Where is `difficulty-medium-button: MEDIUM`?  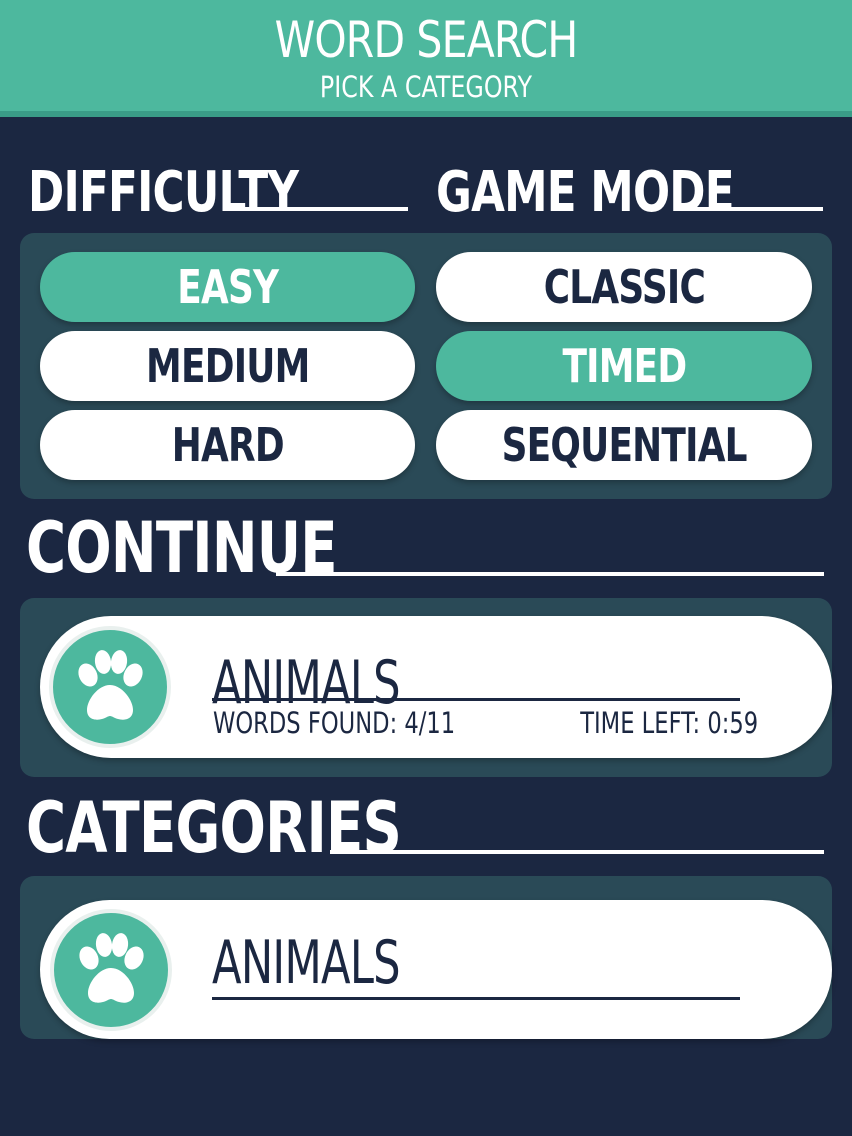 difficulty-medium-button: MEDIUM is located at coordinates (227, 366).